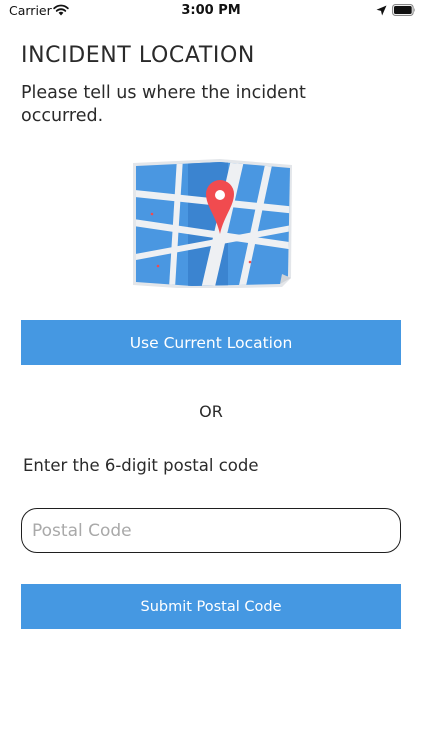 The image size is (422, 750). Describe the element at coordinates (211, 411) in the screenshot. I see `or-divider-label: OR` at that location.